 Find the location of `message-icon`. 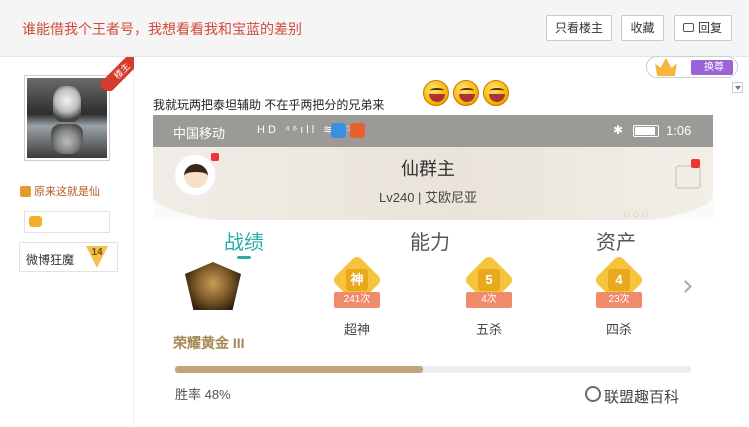

message-icon is located at coordinates (688, 177).